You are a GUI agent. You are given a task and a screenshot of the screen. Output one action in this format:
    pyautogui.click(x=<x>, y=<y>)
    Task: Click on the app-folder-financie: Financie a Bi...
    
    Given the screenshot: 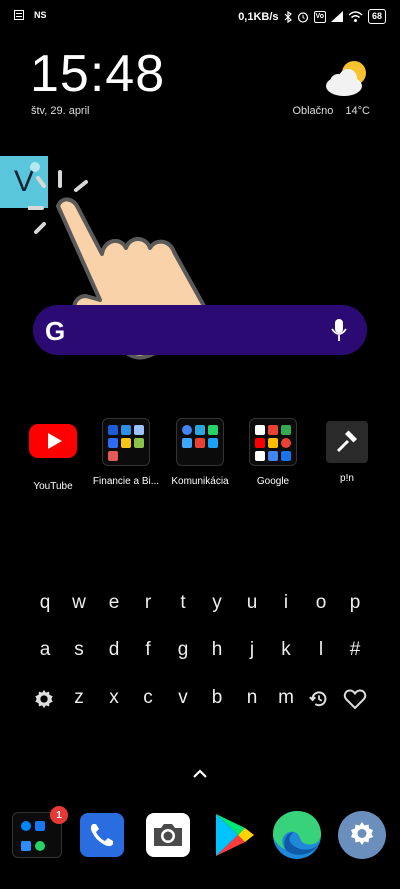 What is the action you would take?
    pyautogui.click(x=126, y=452)
    